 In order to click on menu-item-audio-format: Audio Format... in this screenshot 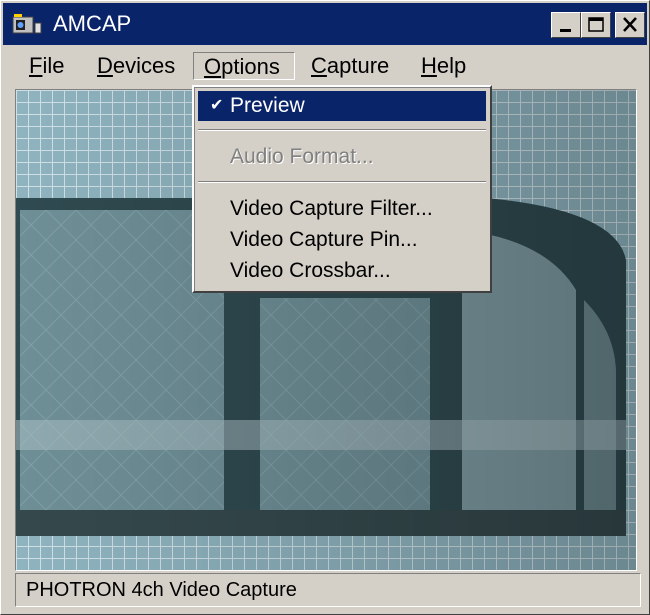, I will do `click(342, 157)`.